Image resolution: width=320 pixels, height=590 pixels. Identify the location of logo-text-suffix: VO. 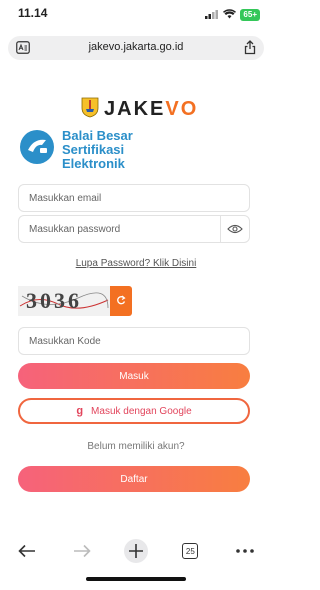
(182, 109).